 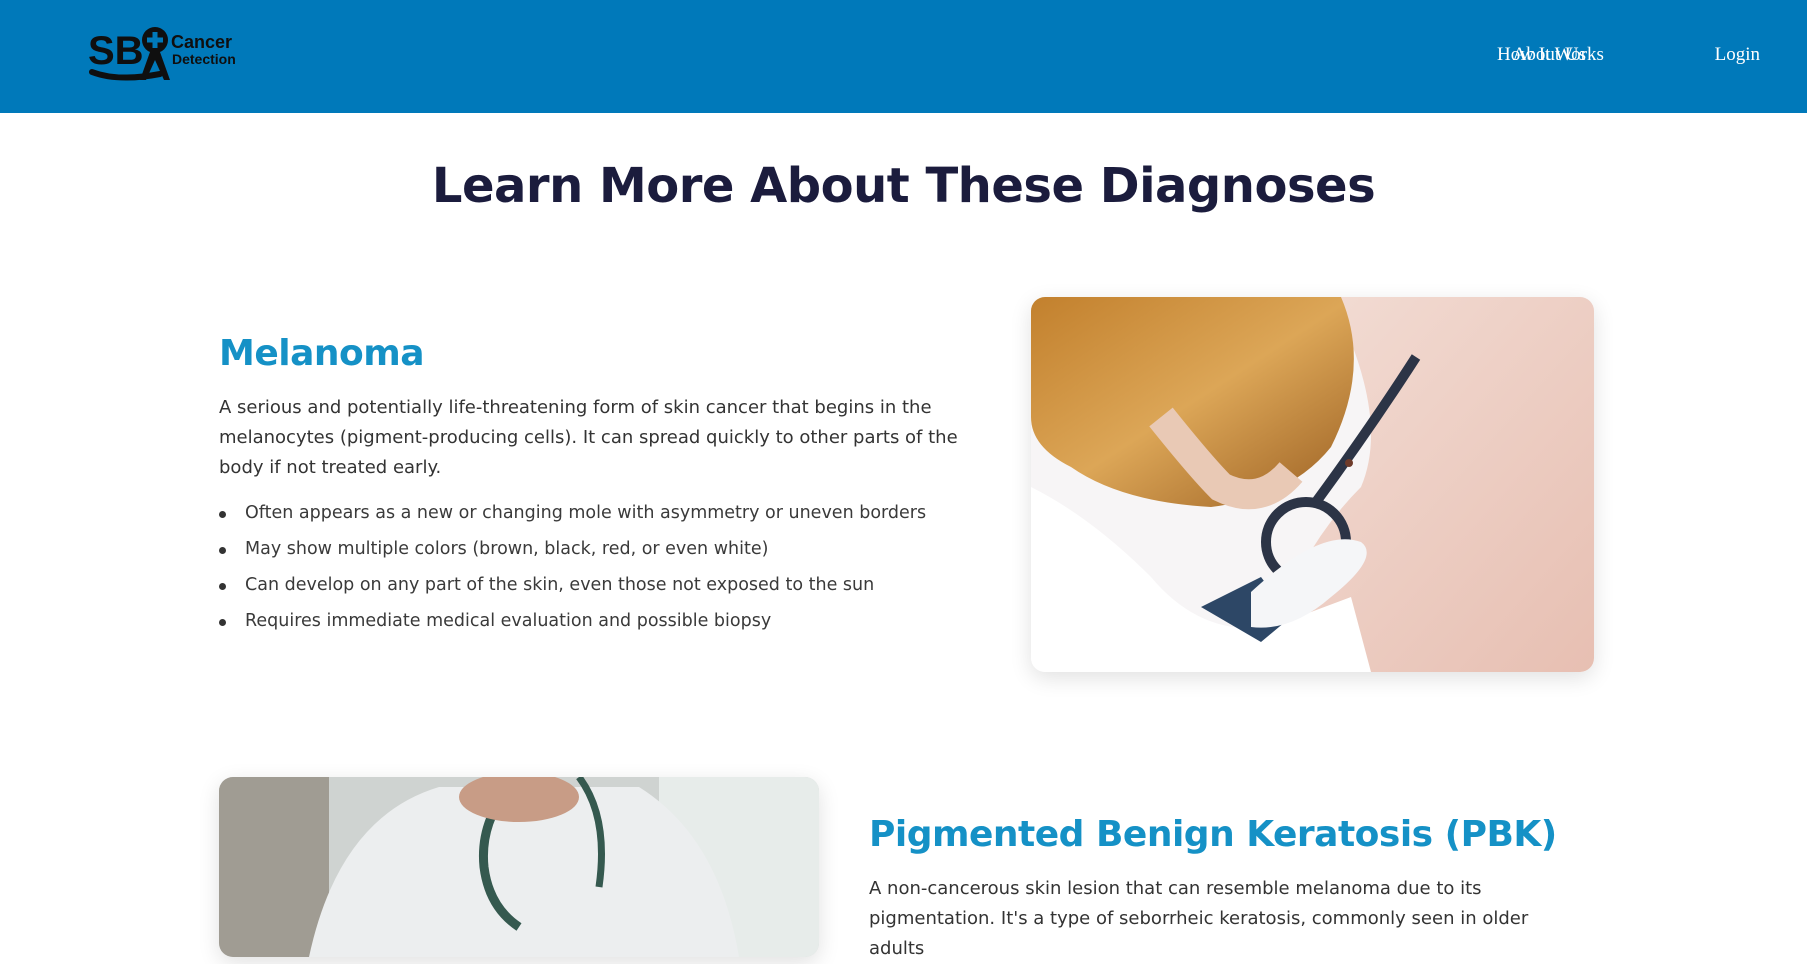 I want to click on site-logo: SB Cancer Detection, so click(x=168, y=53).